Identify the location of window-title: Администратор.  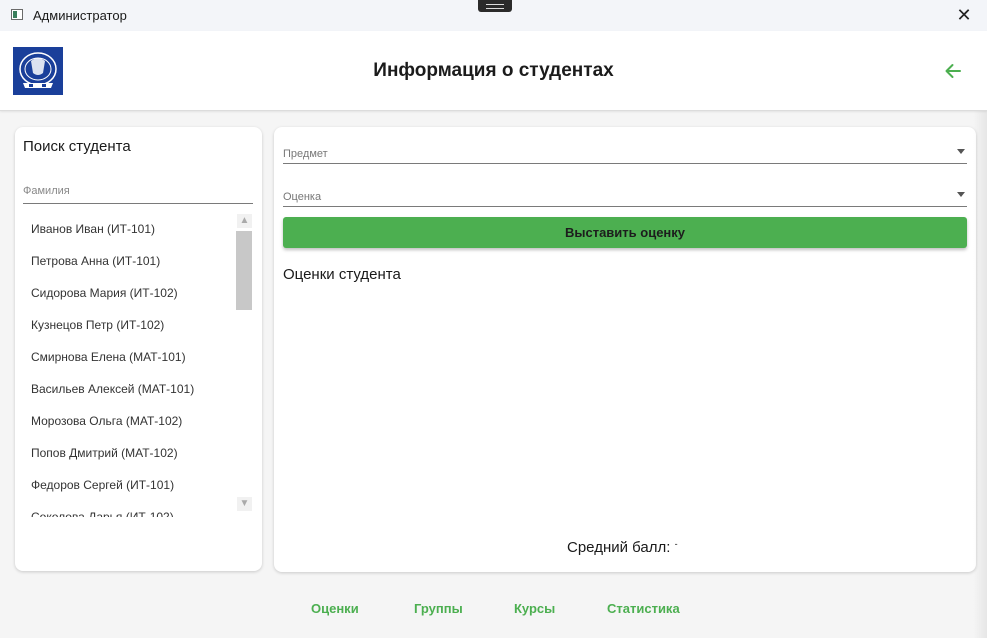
(80, 15).